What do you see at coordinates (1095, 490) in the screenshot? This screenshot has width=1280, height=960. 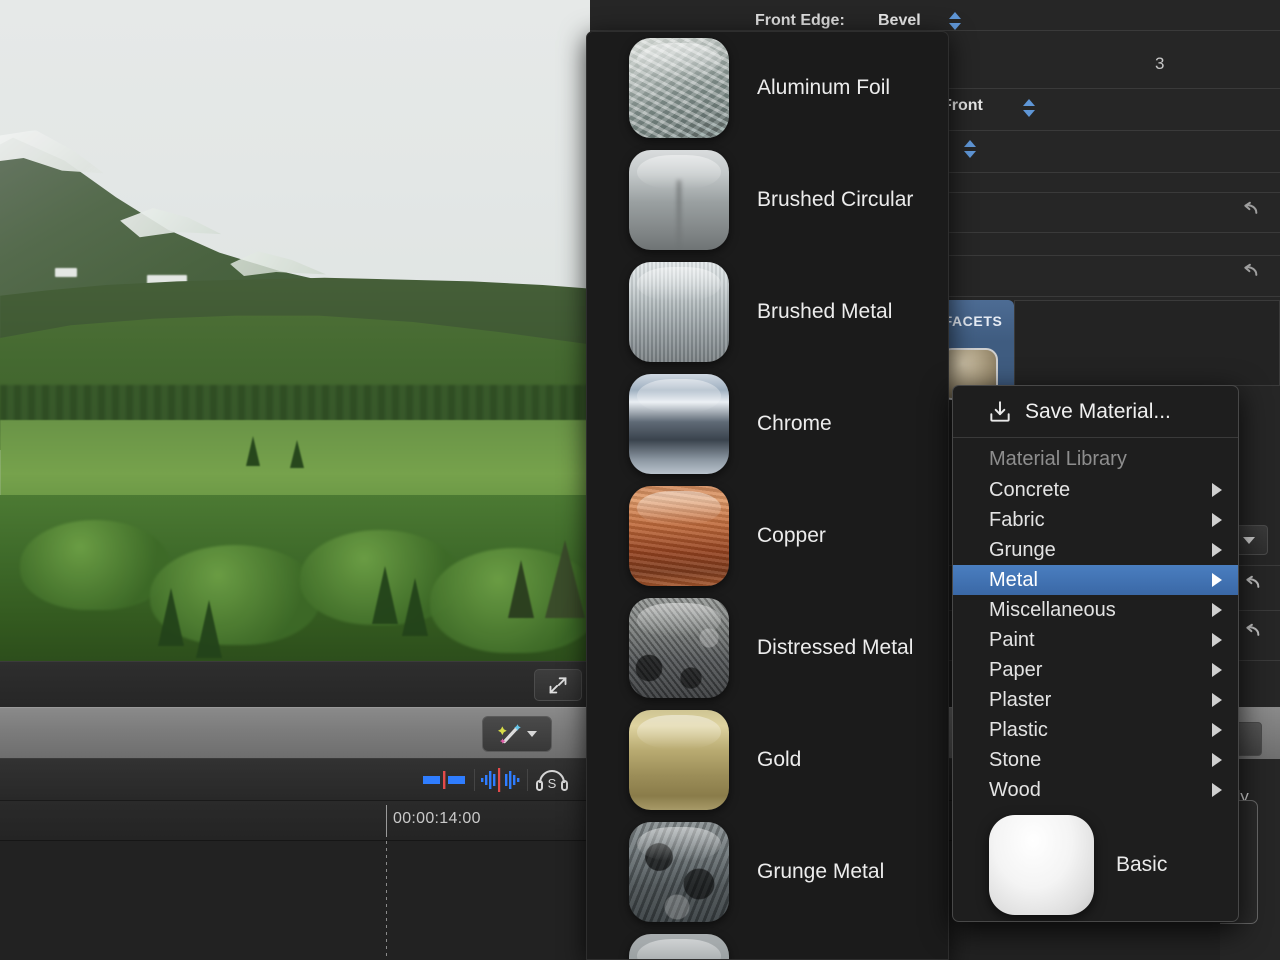 I see `menu-item-concrete: Concrete` at bounding box center [1095, 490].